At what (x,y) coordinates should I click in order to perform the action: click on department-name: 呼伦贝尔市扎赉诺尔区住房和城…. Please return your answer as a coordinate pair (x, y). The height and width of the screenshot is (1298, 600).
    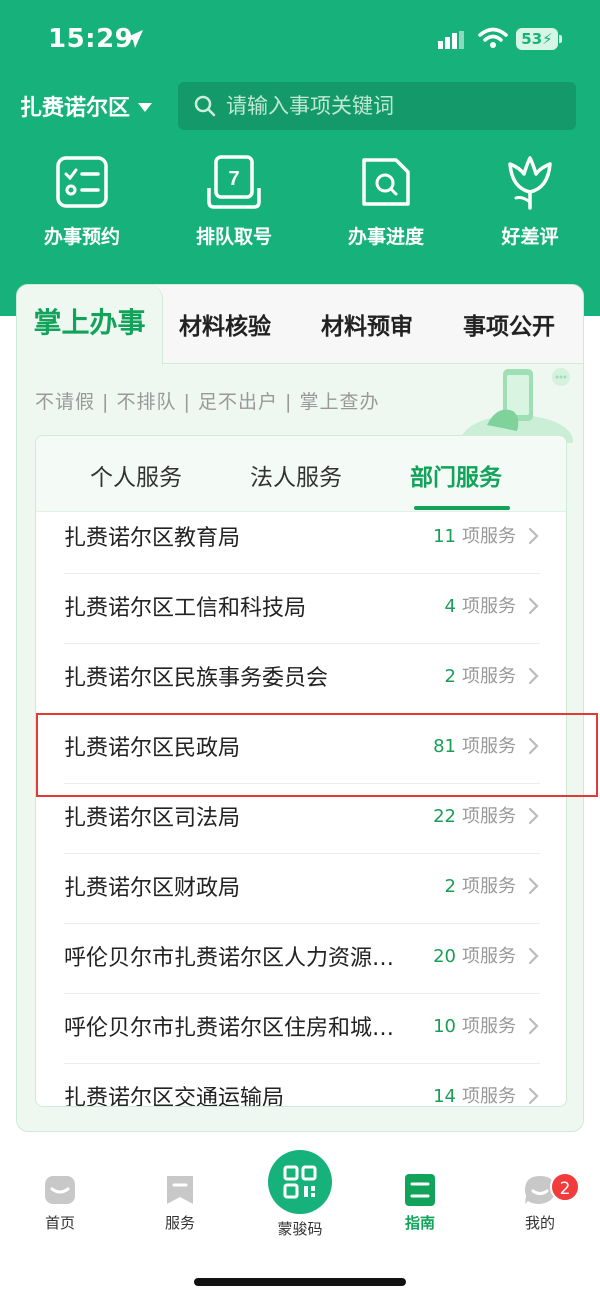
    Looking at the image, I should click on (229, 1028).